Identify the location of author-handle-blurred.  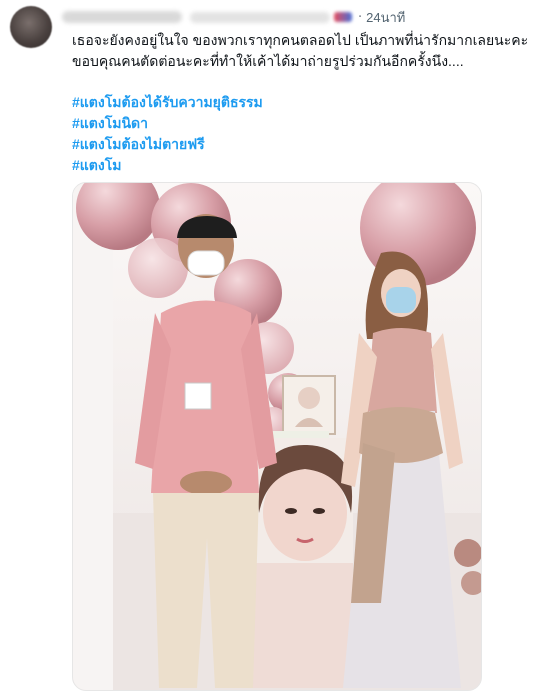
(260, 17).